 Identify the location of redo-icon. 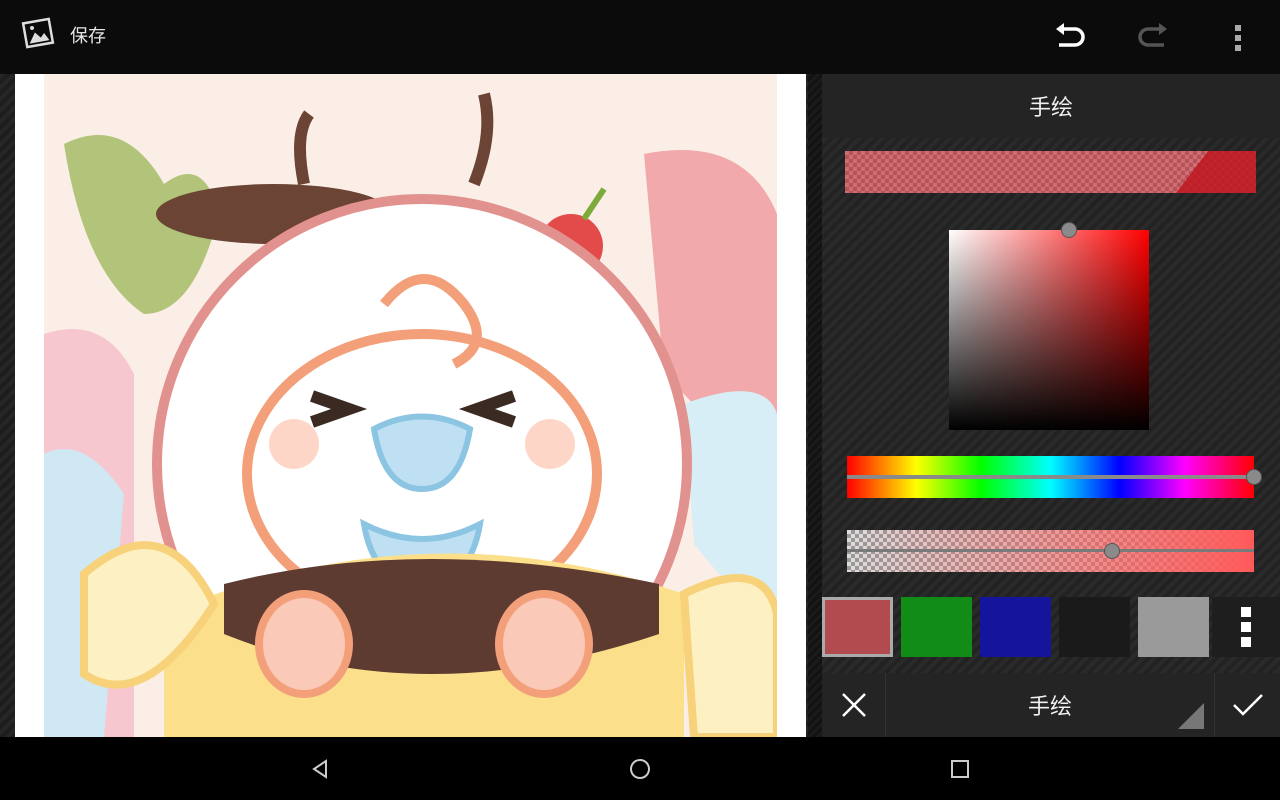
(1153, 38).